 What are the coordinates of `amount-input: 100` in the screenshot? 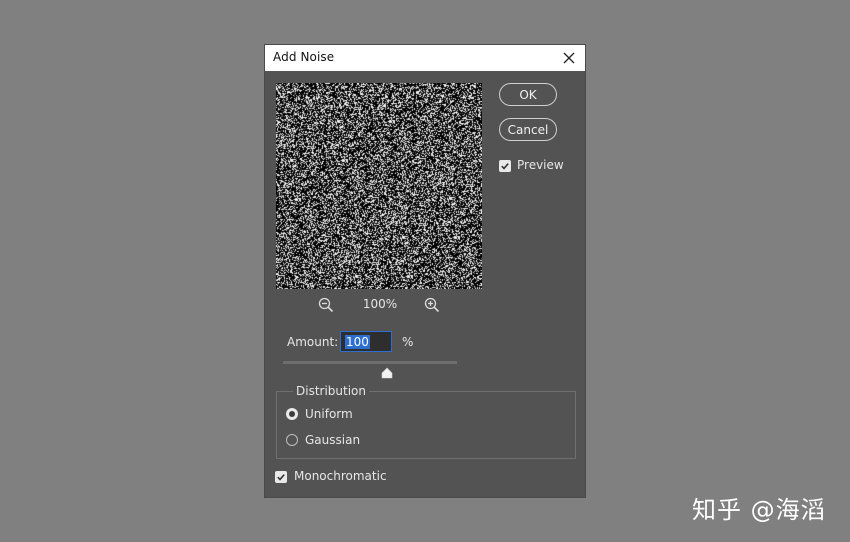 It's located at (366, 341).